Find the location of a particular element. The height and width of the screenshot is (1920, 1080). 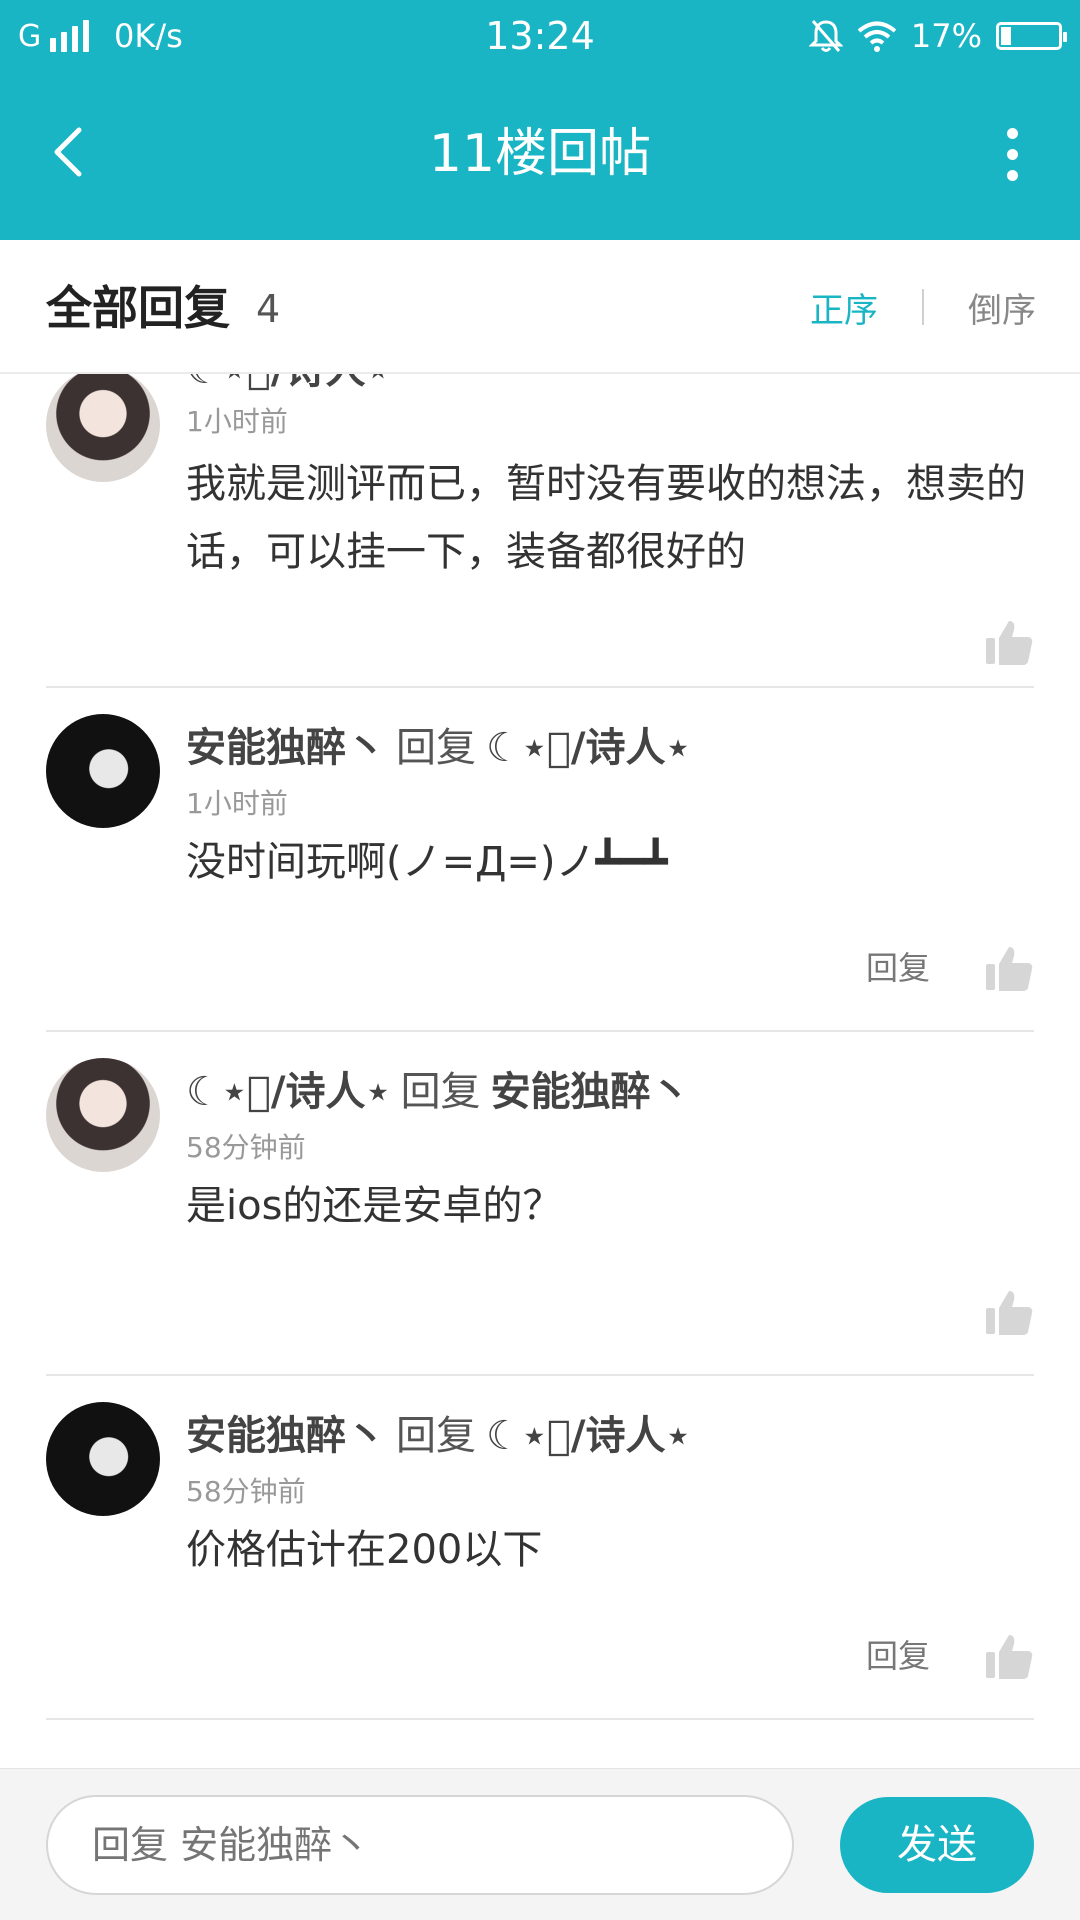

wifi-icon is located at coordinates (877, 36).